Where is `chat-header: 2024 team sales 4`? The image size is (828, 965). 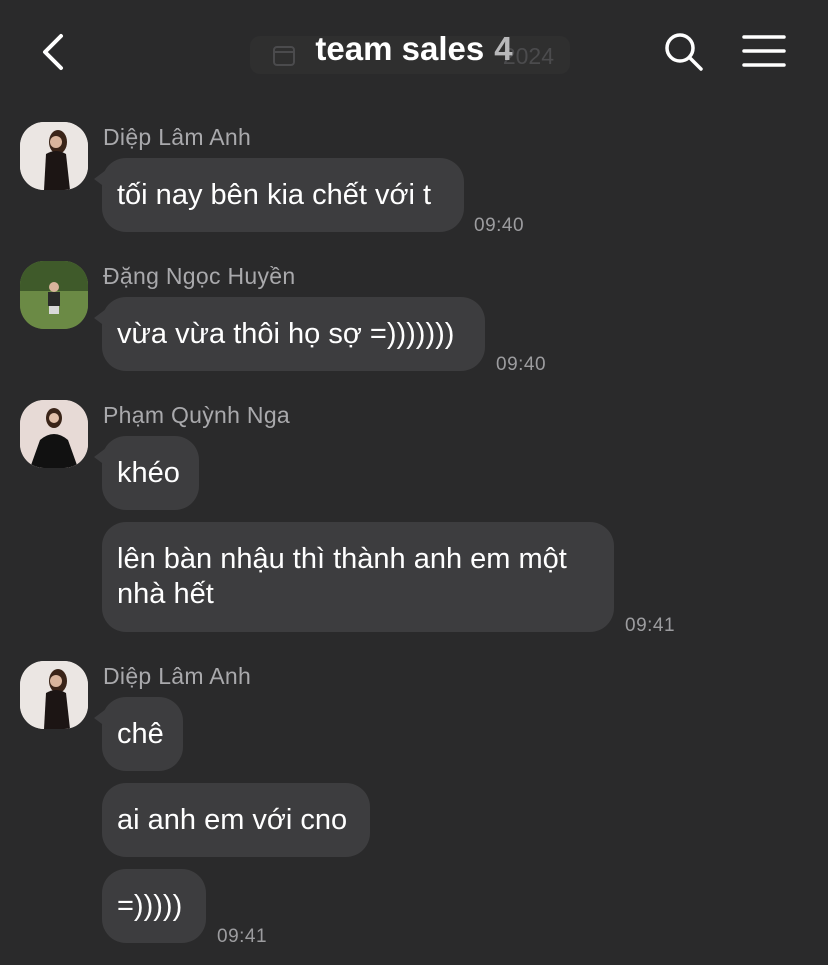 chat-header: 2024 team sales 4 is located at coordinates (414, 52).